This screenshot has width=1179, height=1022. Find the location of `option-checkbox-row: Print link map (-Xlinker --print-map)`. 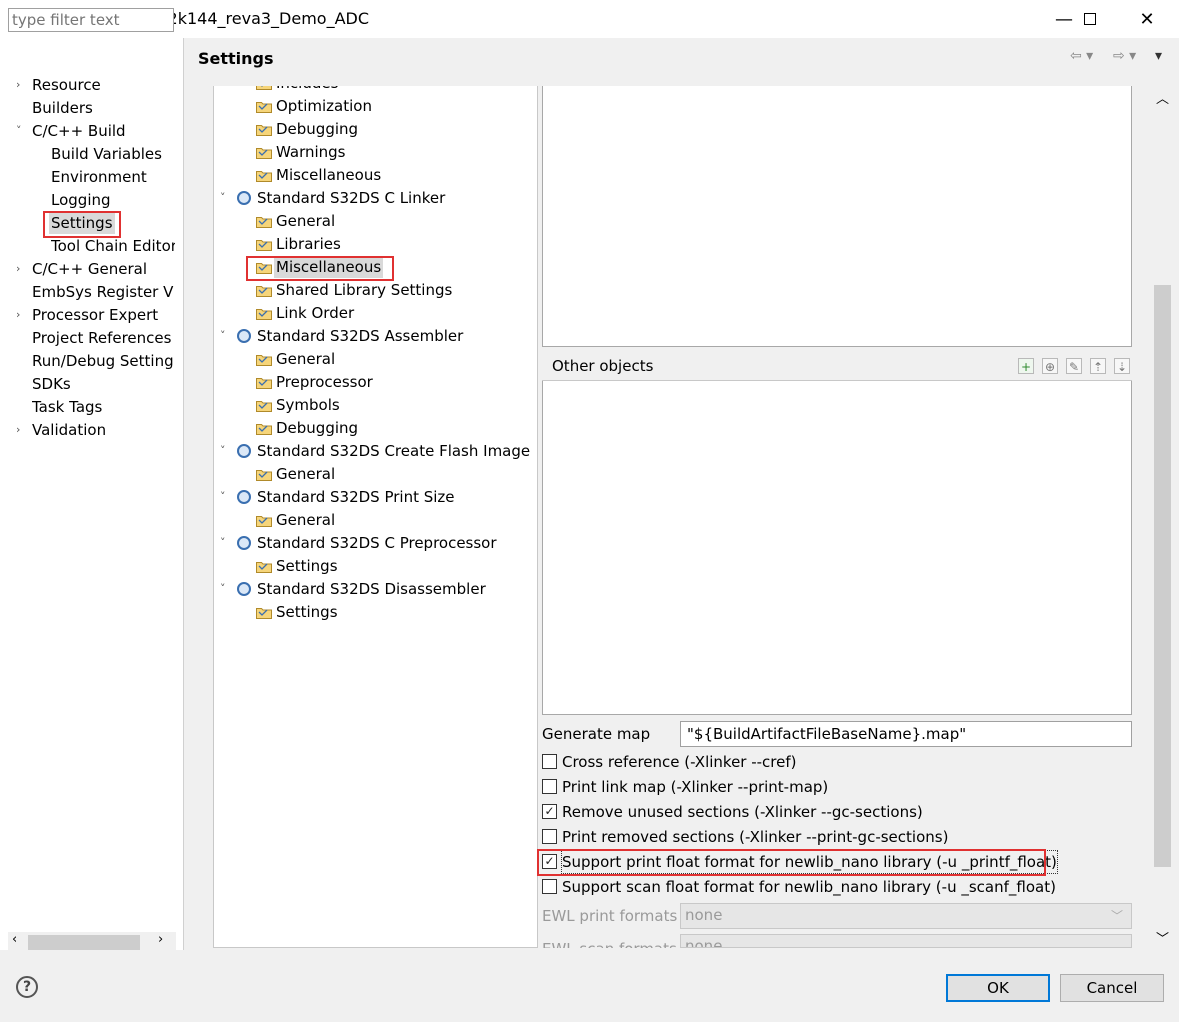

option-checkbox-row: Print link map (-Xlinker --print-map) is located at coordinates (837, 787).